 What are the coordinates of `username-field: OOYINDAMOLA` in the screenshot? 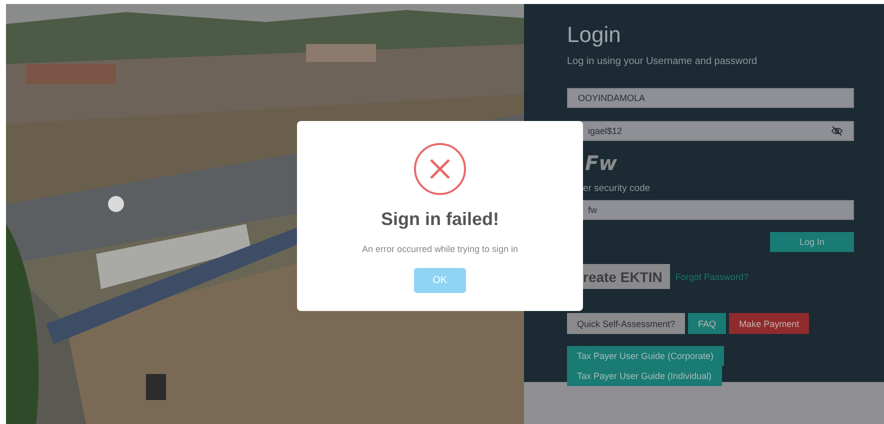 It's located at (710, 98).